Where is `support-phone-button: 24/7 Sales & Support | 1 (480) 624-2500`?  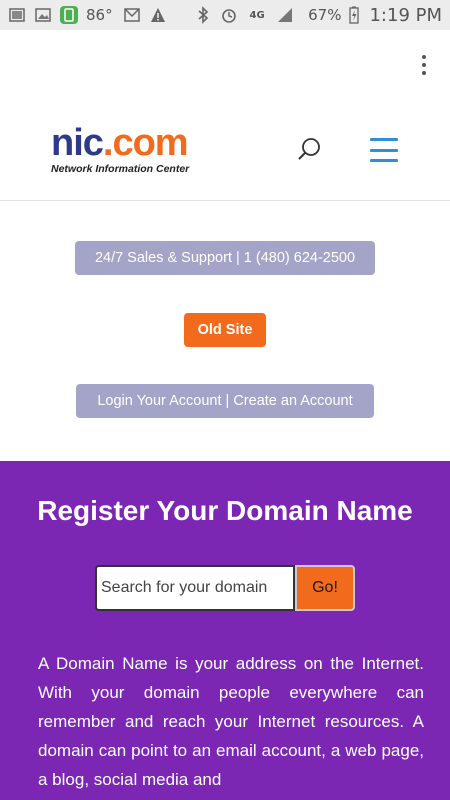
support-phone-button: 24/7 Sales & Support | 1 (480) 624-2500 is located at coordinates (225, 258).